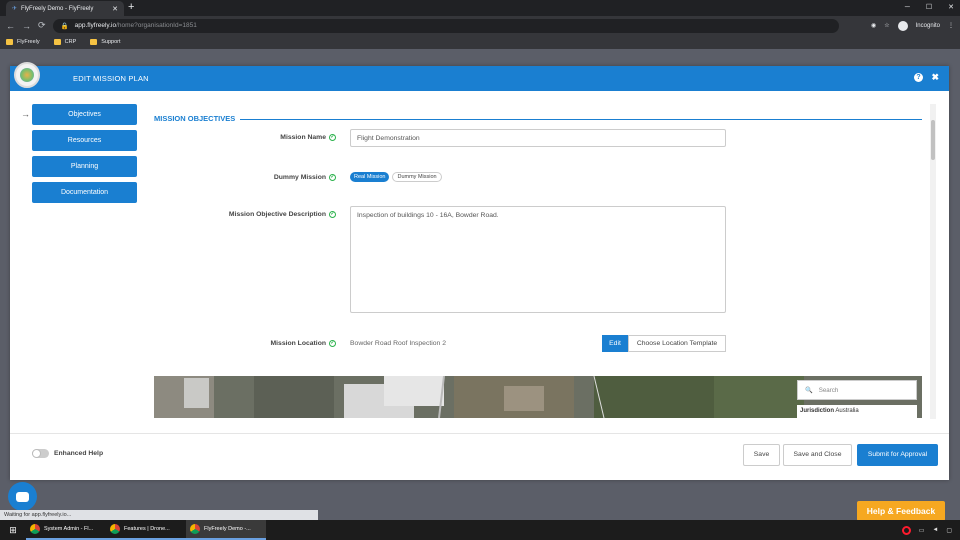 The width and height of the screenshot is (960, 540). Describe the element at coordinates (64, 26) in the screenshot. I see `lock-icon: 🔒` at that location.